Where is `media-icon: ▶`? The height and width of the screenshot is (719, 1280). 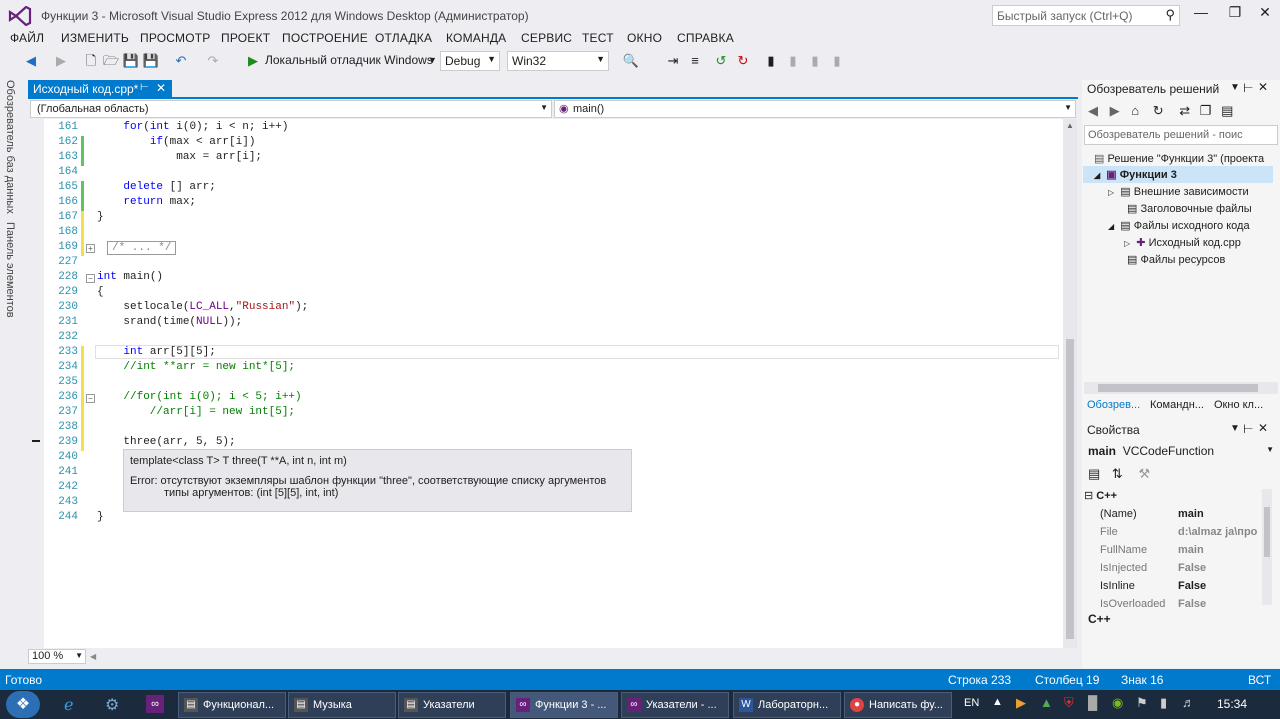 media-icon: ▶ is located at coordinates (1021, 703).